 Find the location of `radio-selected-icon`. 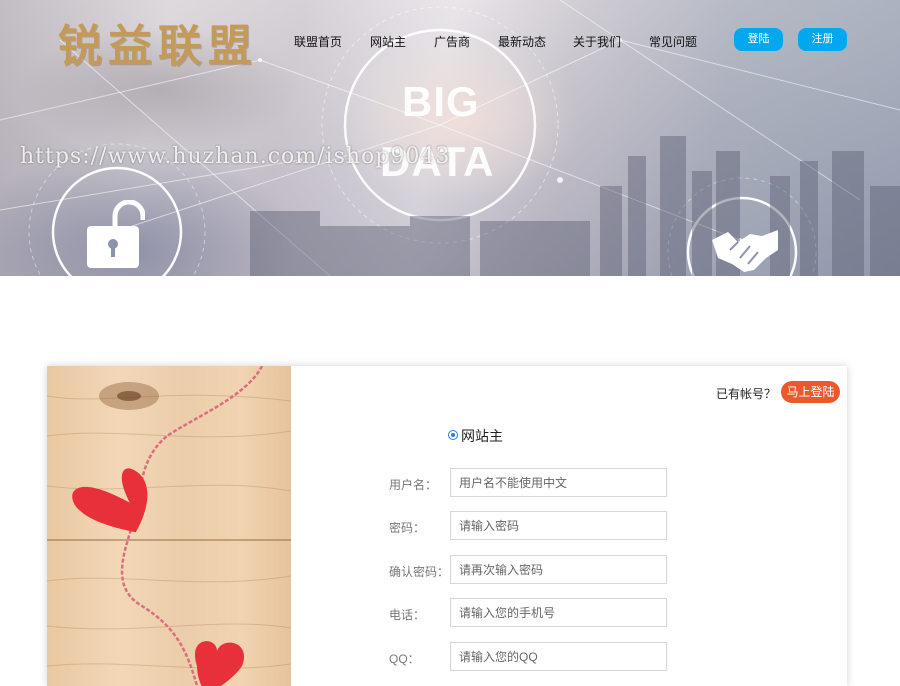

radio-selected-icon is located at coordinates (453, 435).